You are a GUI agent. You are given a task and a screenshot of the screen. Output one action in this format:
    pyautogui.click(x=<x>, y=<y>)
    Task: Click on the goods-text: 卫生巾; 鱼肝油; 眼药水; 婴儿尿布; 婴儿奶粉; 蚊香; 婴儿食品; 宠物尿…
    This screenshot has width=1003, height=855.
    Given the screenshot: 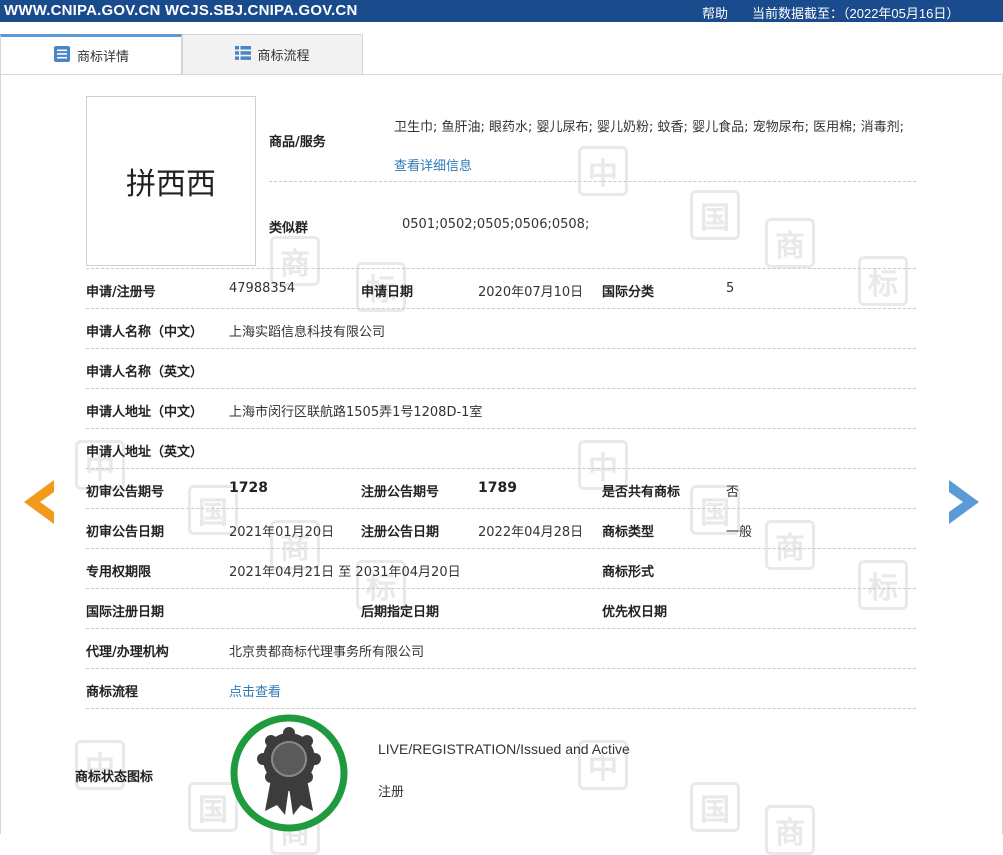 What is the action you would take?
    pyautogui.click(x=649, y=127)
    